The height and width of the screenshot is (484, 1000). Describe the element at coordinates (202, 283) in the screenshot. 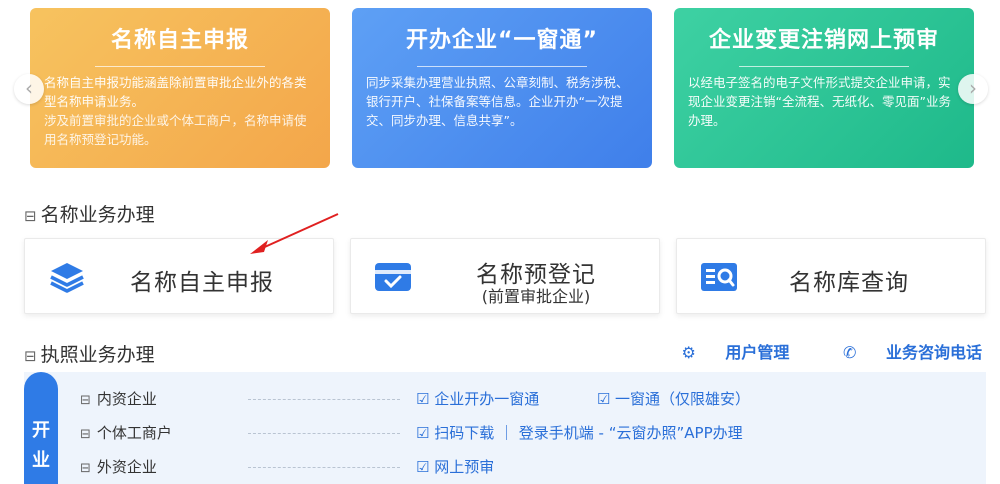

I see `card-label: 名称自主申报` at that location.